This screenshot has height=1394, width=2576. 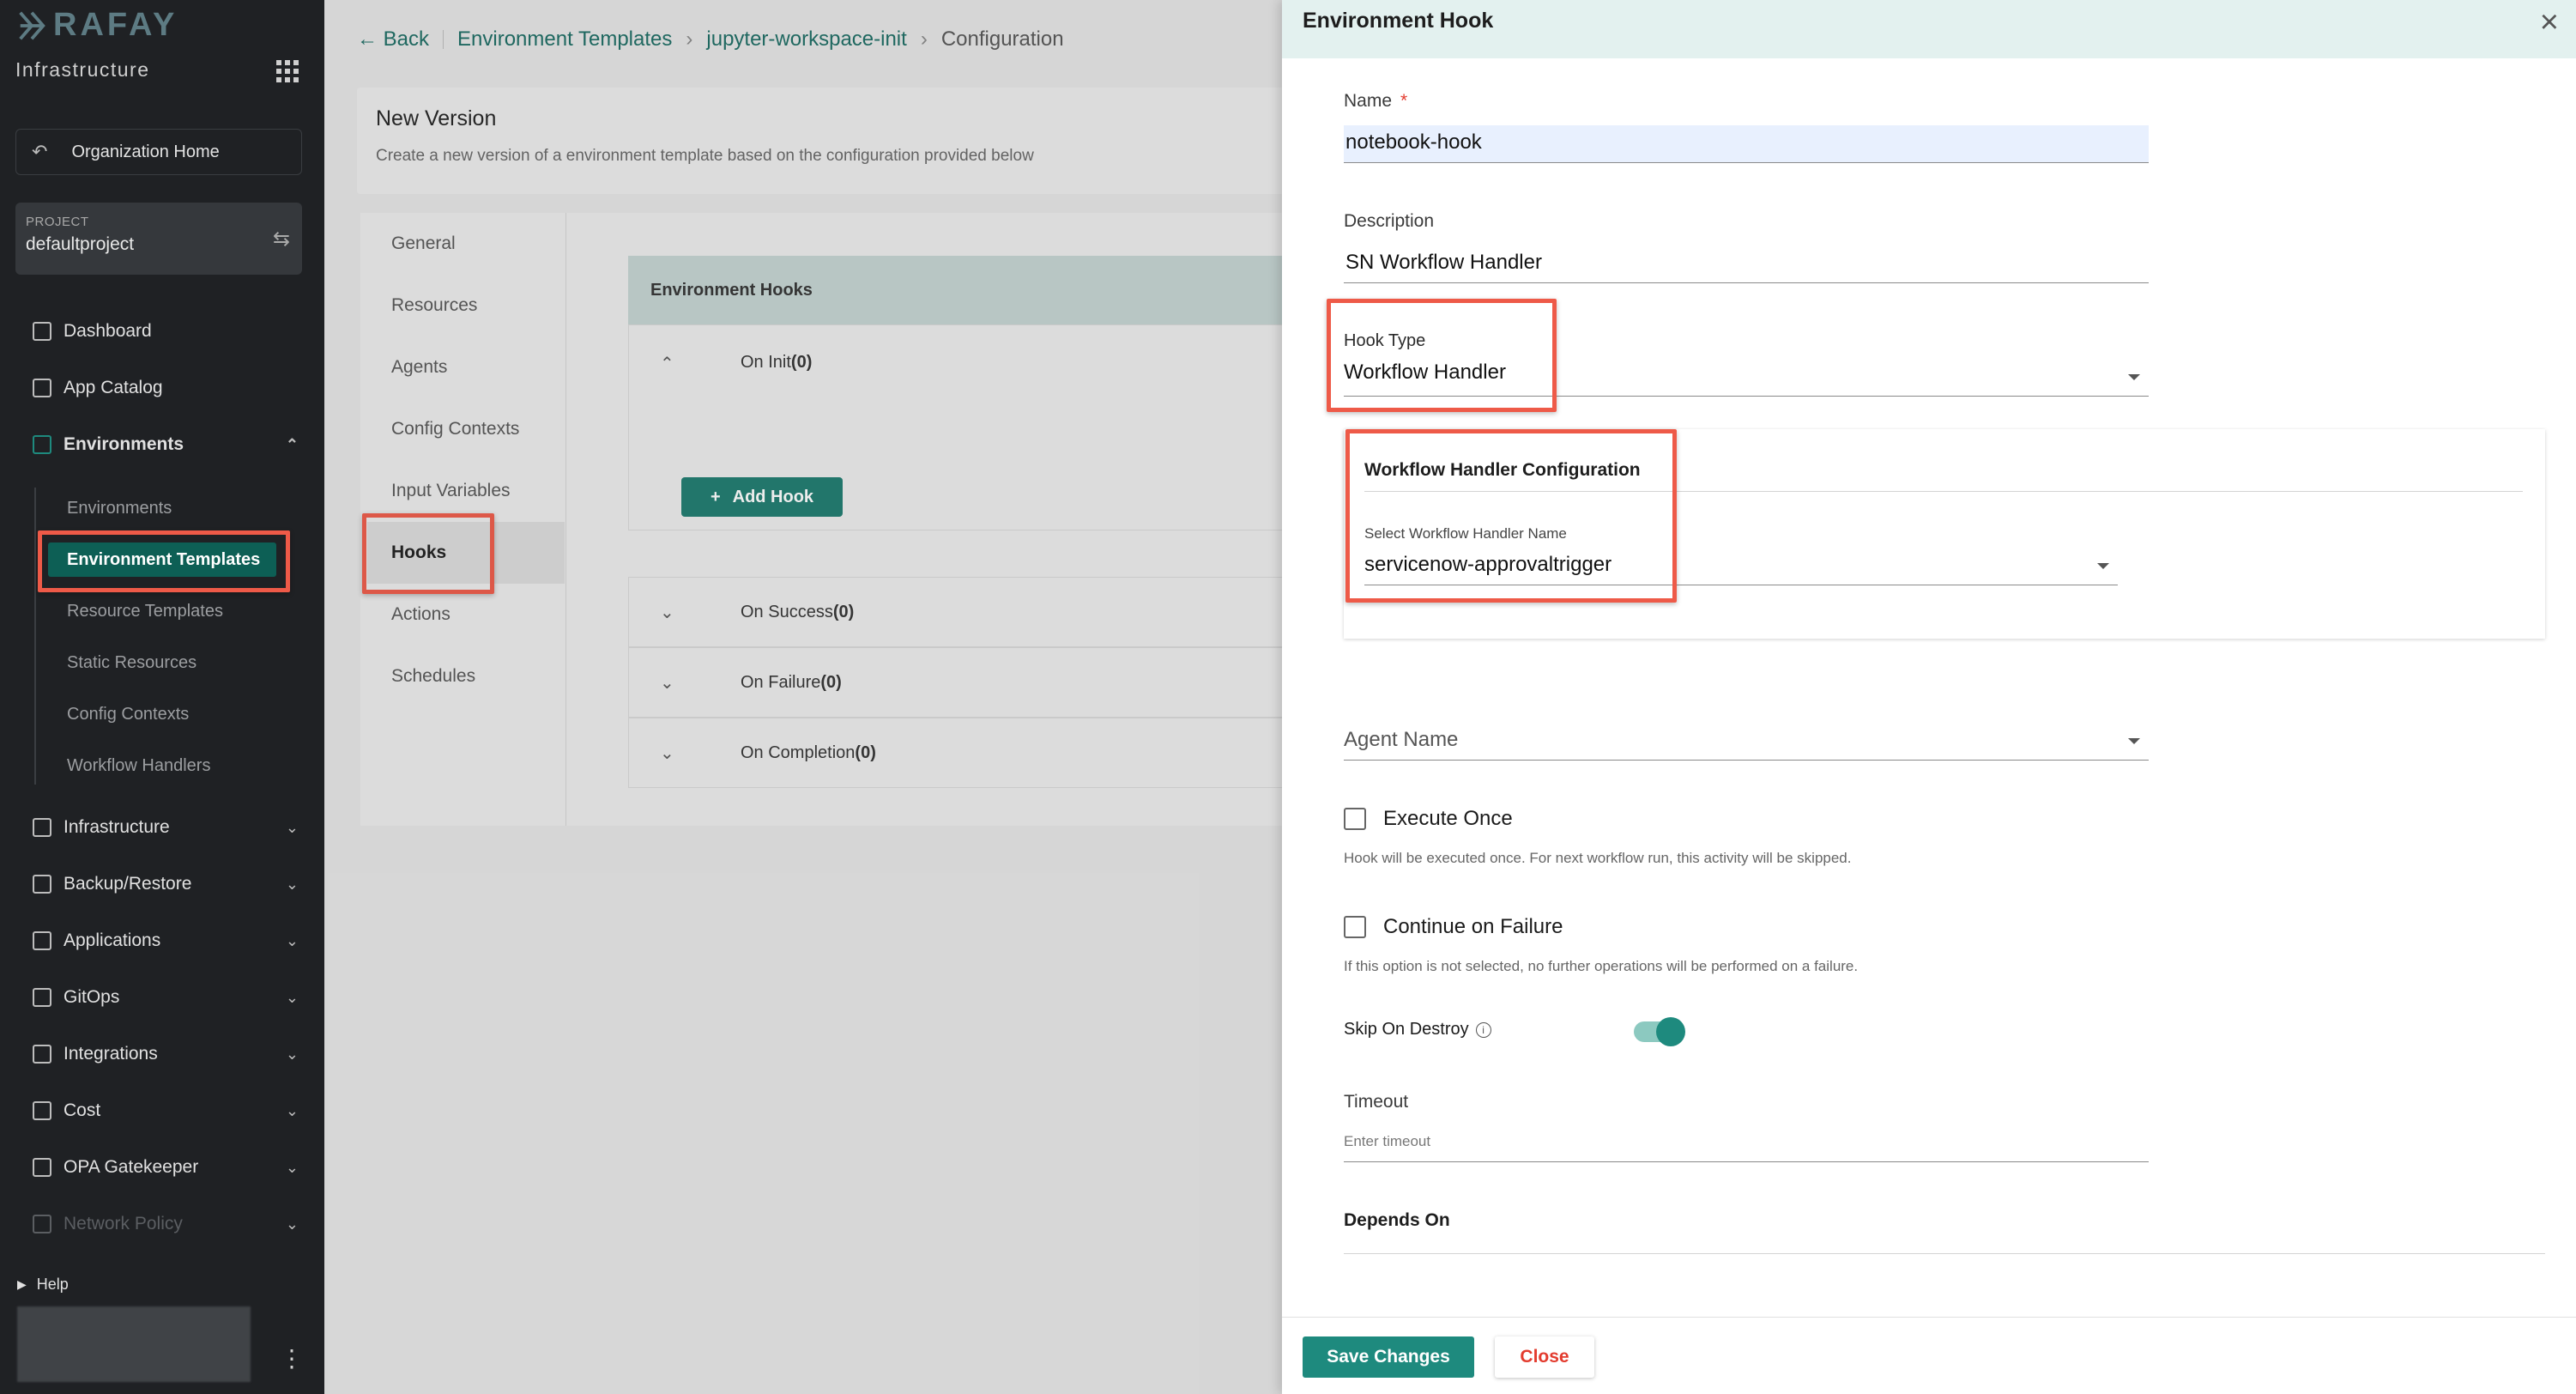 What do you see at coordinates (42, 940) in the screenshot?
I see `applications-icon` at bounding box center [42, 940].